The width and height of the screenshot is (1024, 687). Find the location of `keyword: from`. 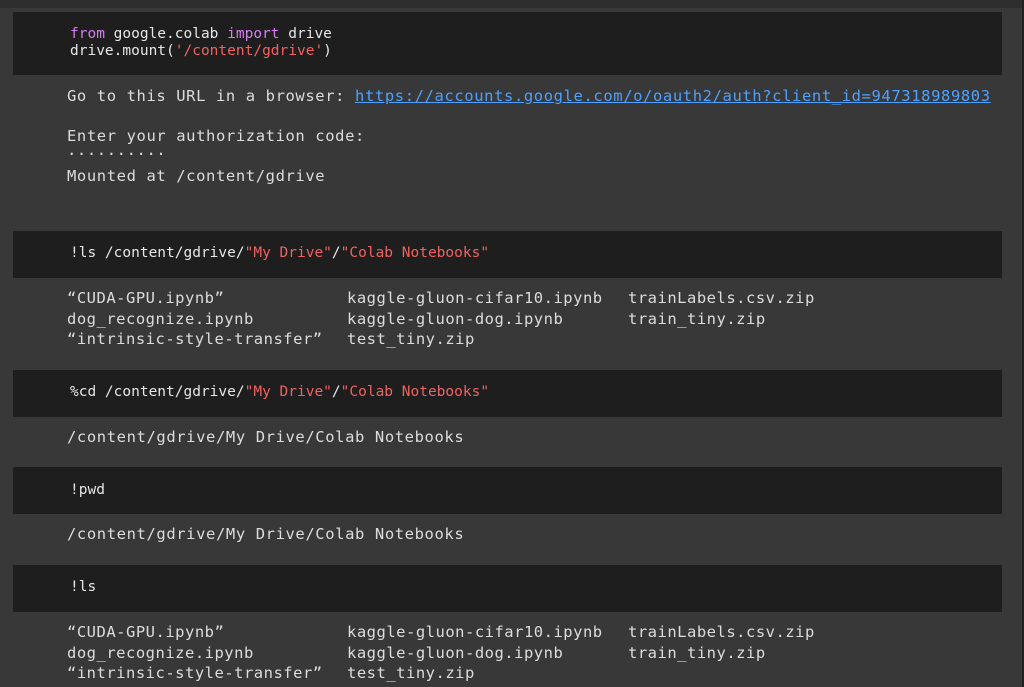

keyword: from is located at coordinates (87, 34).